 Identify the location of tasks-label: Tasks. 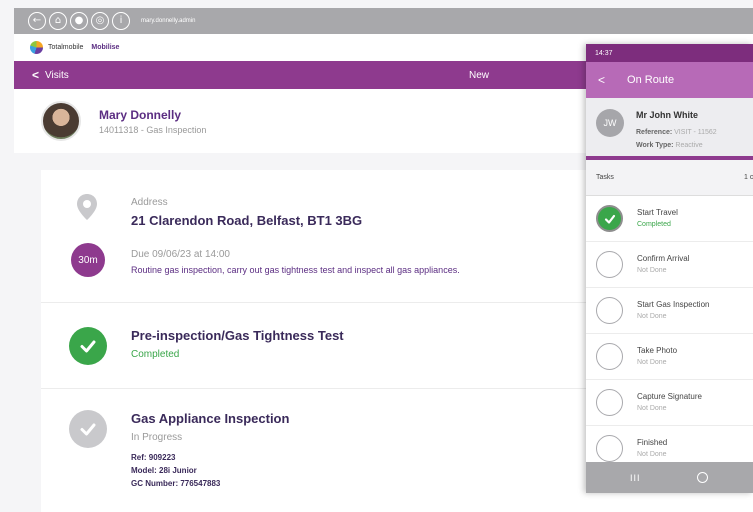
(605, 177).